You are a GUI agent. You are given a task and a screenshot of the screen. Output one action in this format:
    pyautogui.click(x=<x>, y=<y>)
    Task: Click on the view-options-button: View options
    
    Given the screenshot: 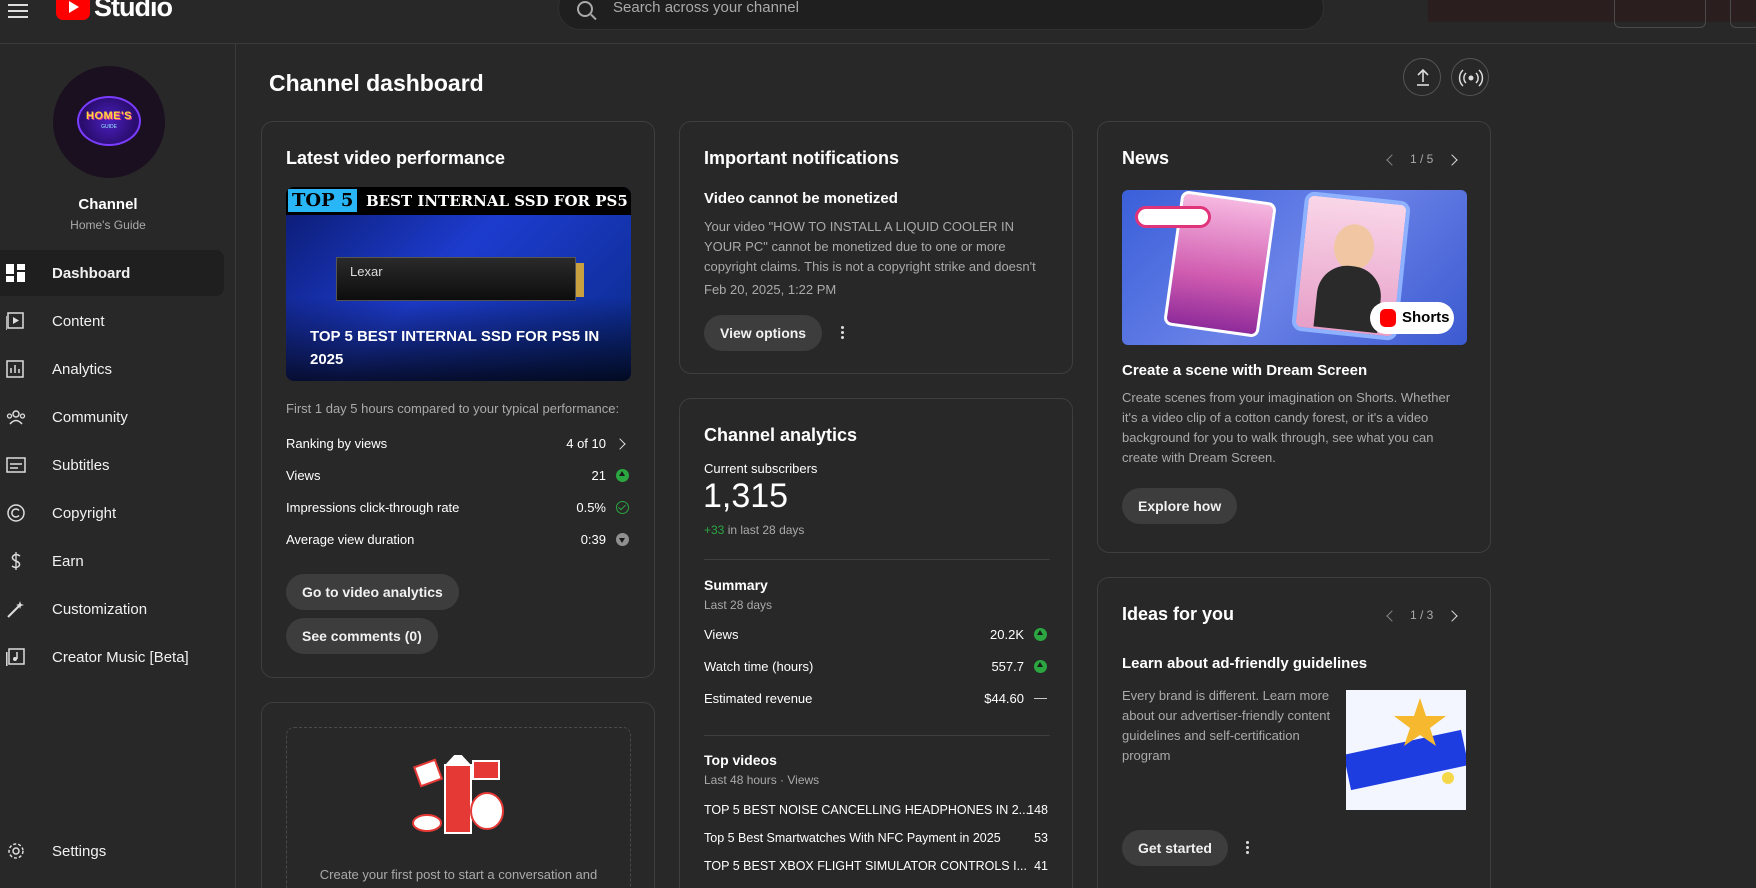 What is the action you would take?
    pyautogui.click(x=763, y=333)
    